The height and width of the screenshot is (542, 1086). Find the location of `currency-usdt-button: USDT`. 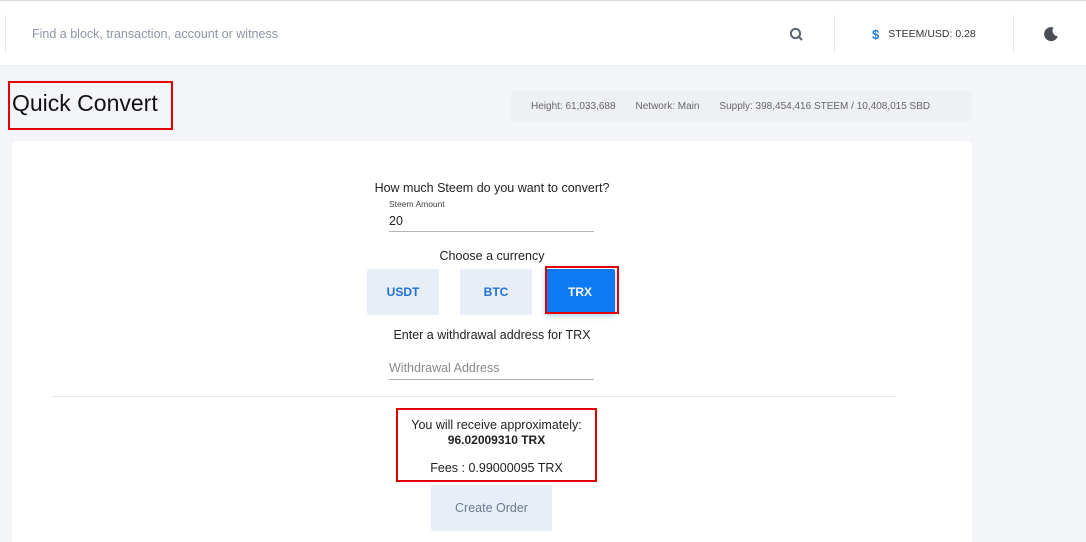

currency-usdt-button: USDT is located at coordinates (403, 292).